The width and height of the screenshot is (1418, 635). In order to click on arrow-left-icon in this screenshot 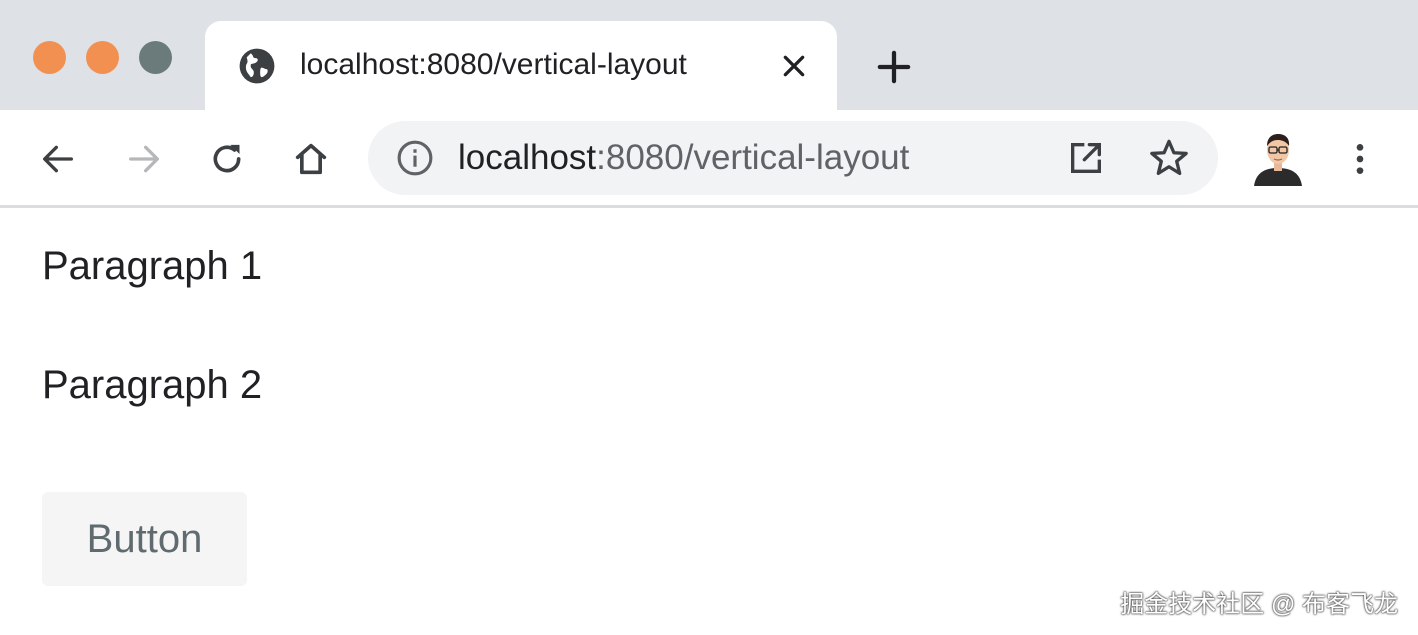, I will do `click(58, 159)`.